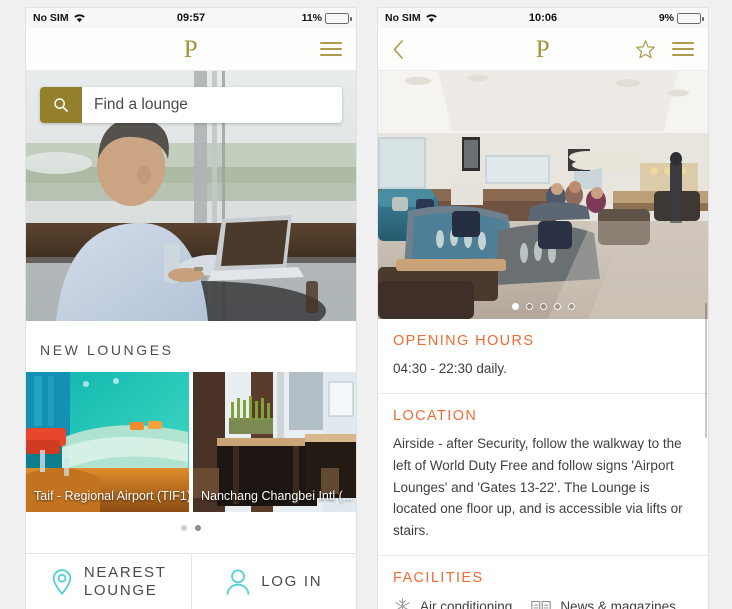 This screenshot has width=732, height=609. What do you see at coordinates (438, 578) in the screenshot?
I see `facilities-heading: FACILITIES` at bounding box center [438, 578].